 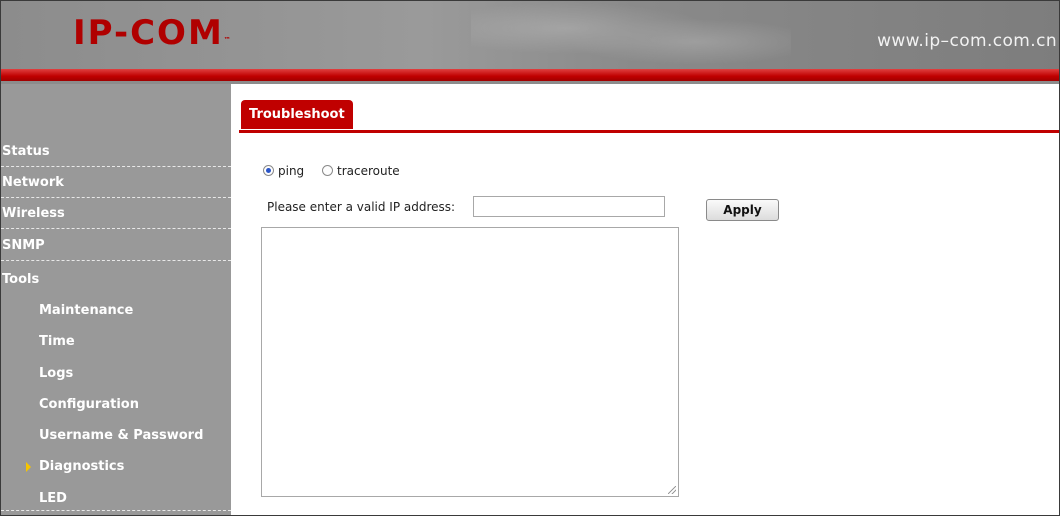 What do you see at coordinates (116, 342) in the screenshot?
I see `sidebar-subitem-time: Time` at bounding box center [116, 342].